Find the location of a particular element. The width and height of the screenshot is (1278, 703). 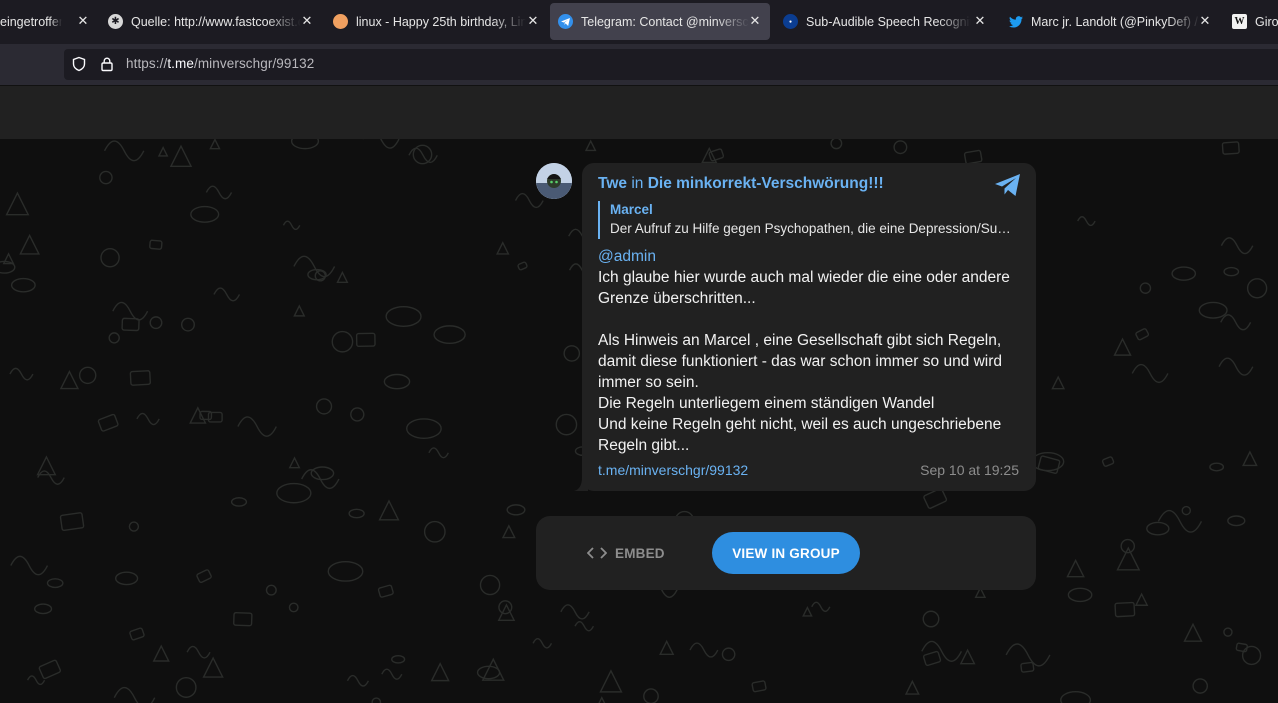

embed-button: EMBED is located at coordinates (626, 553).